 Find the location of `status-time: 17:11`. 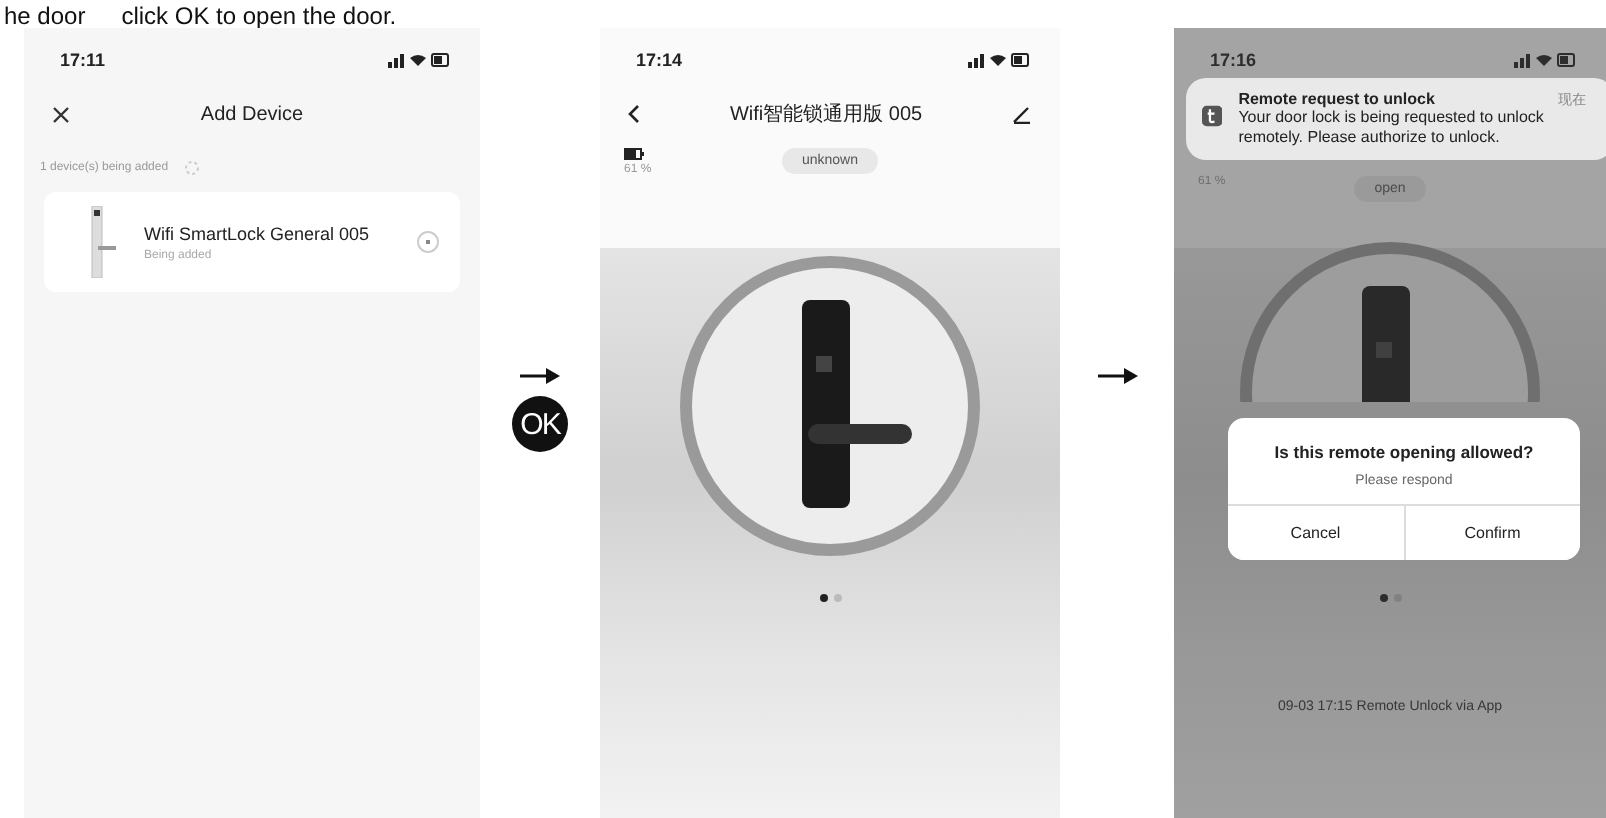

status-time: 17:11 is located at coordinates (83, 60).